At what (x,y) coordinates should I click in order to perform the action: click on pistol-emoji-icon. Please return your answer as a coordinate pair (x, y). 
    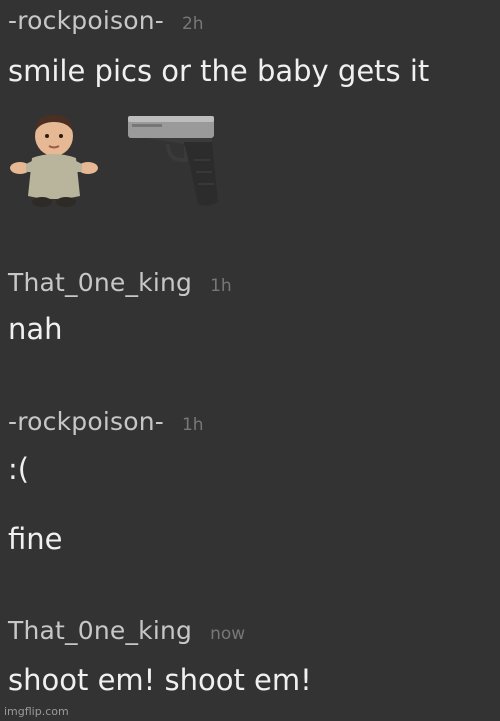
    Looking at the image, I should click on (173, 161).